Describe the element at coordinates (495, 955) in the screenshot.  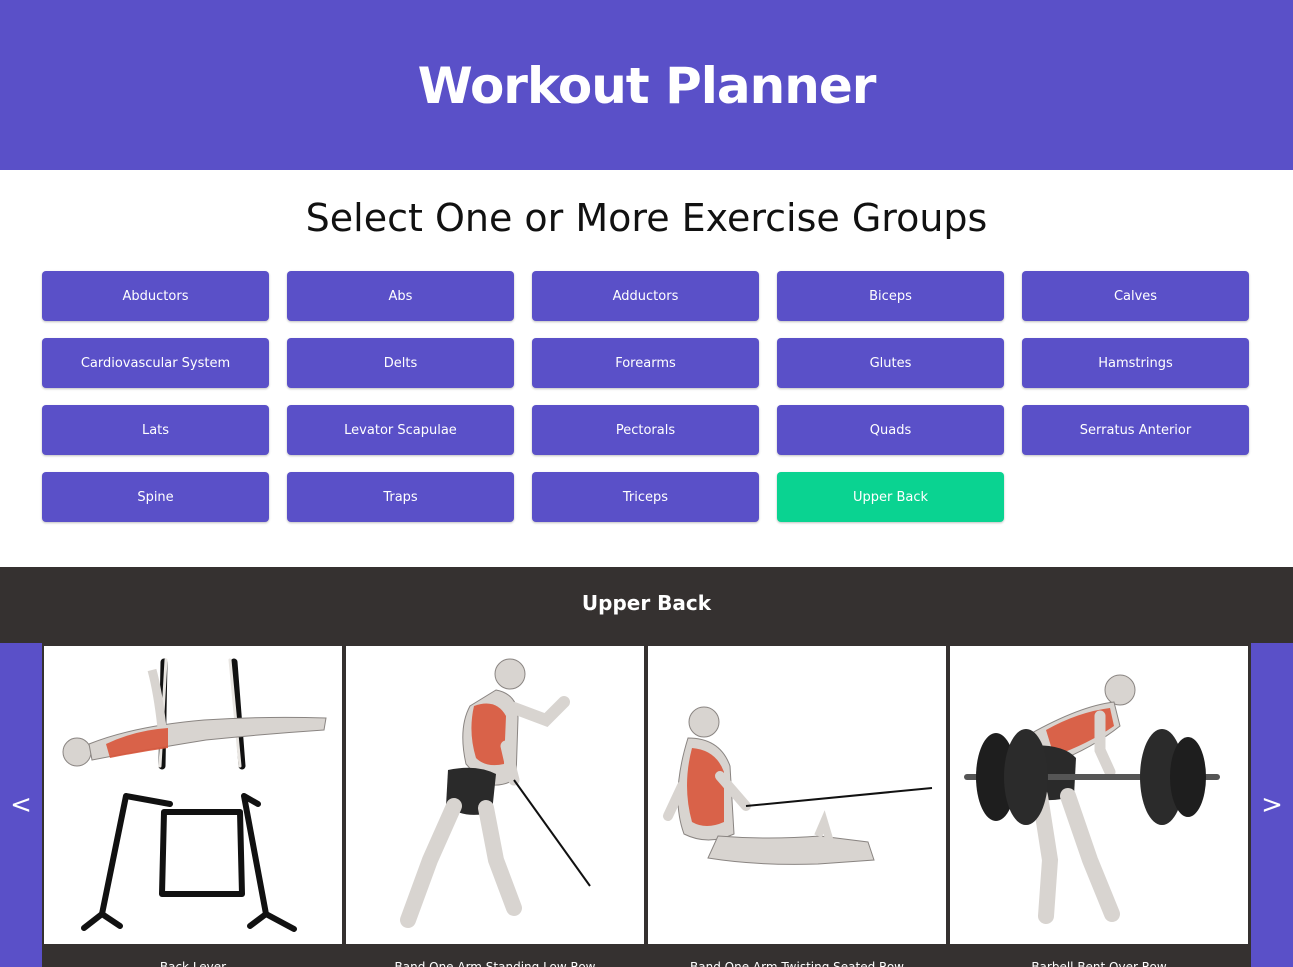
I see `exercise-card-caption: Band One Arm Standing Low Row` at that location.